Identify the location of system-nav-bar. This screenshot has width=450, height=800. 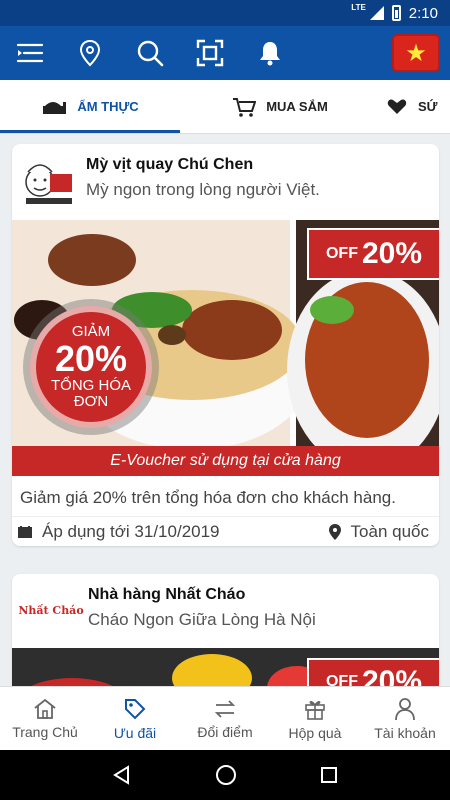
(225, 775).